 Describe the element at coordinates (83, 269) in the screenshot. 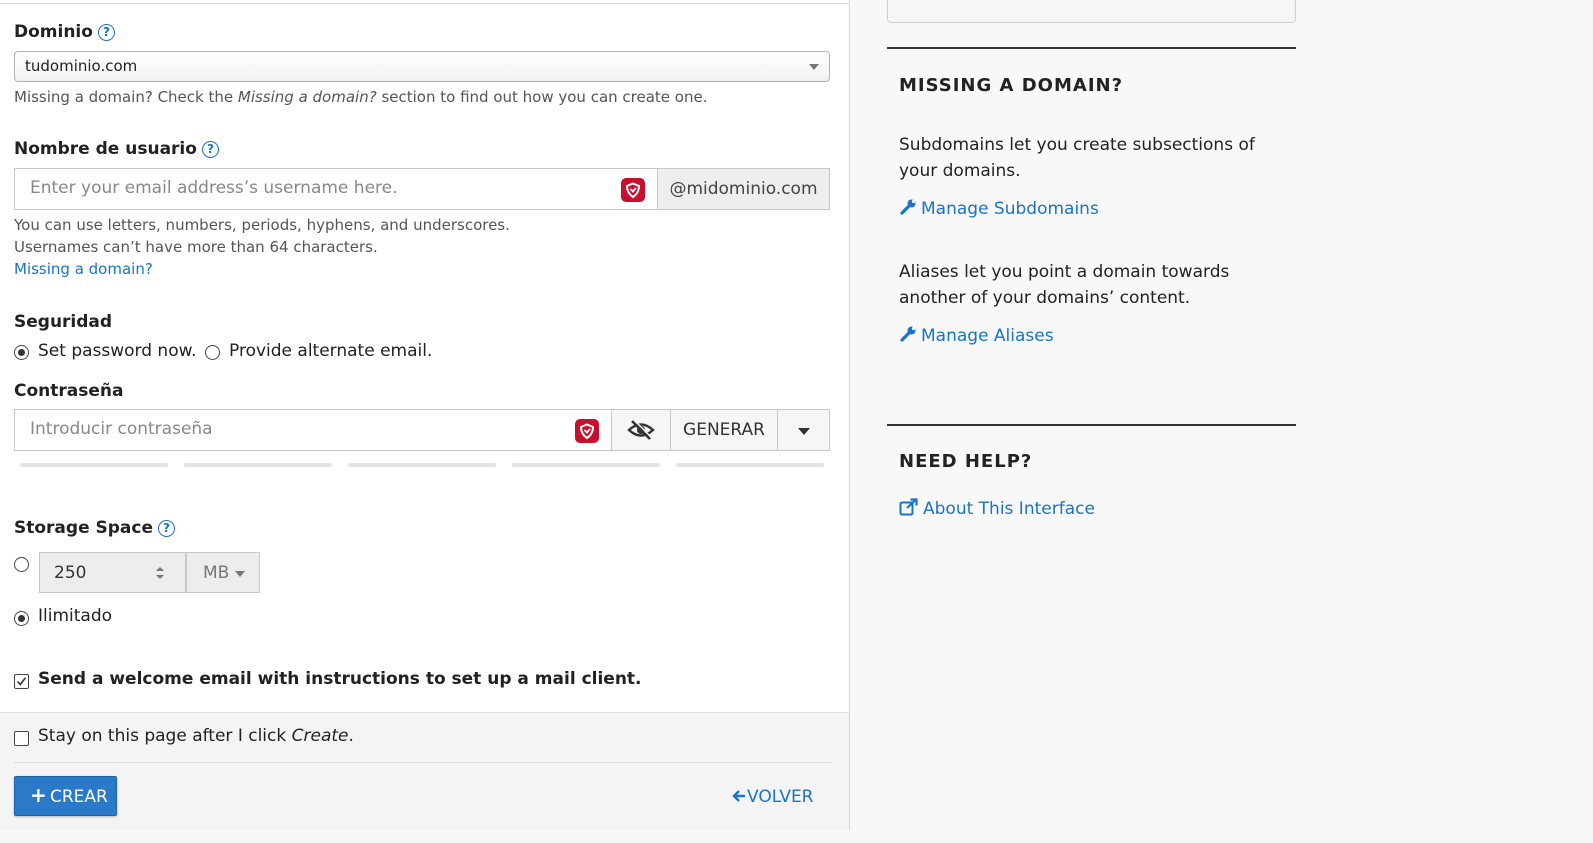

I see `missing-domain-link: Missing a domain?` at that location.